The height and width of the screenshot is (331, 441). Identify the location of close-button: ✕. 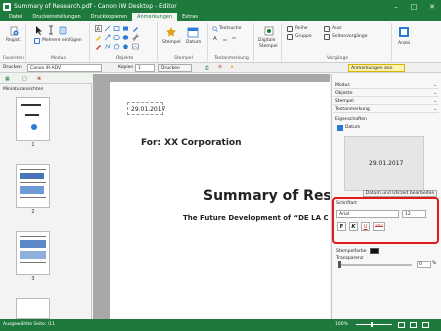
(432, 6).